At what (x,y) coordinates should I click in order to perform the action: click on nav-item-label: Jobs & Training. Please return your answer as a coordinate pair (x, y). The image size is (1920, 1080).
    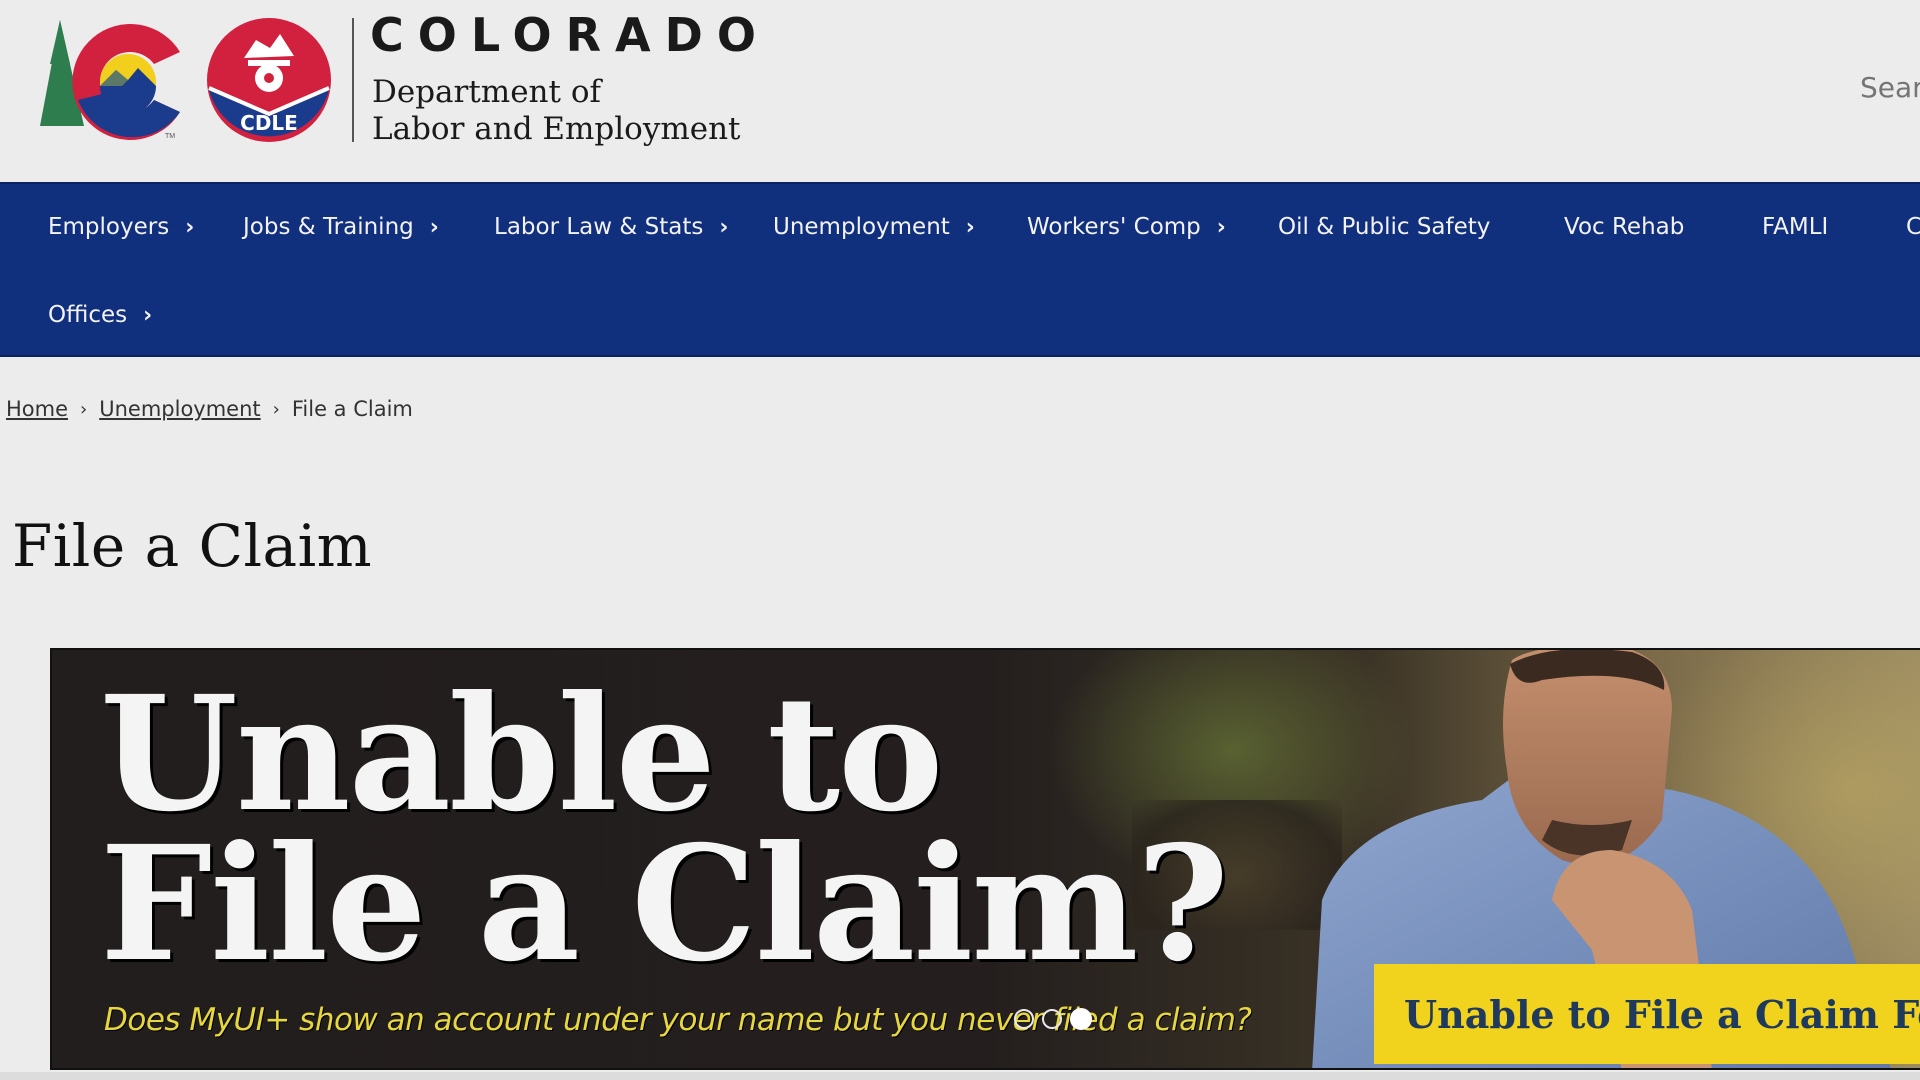
    Looking at the image, I should click on (328, 227).